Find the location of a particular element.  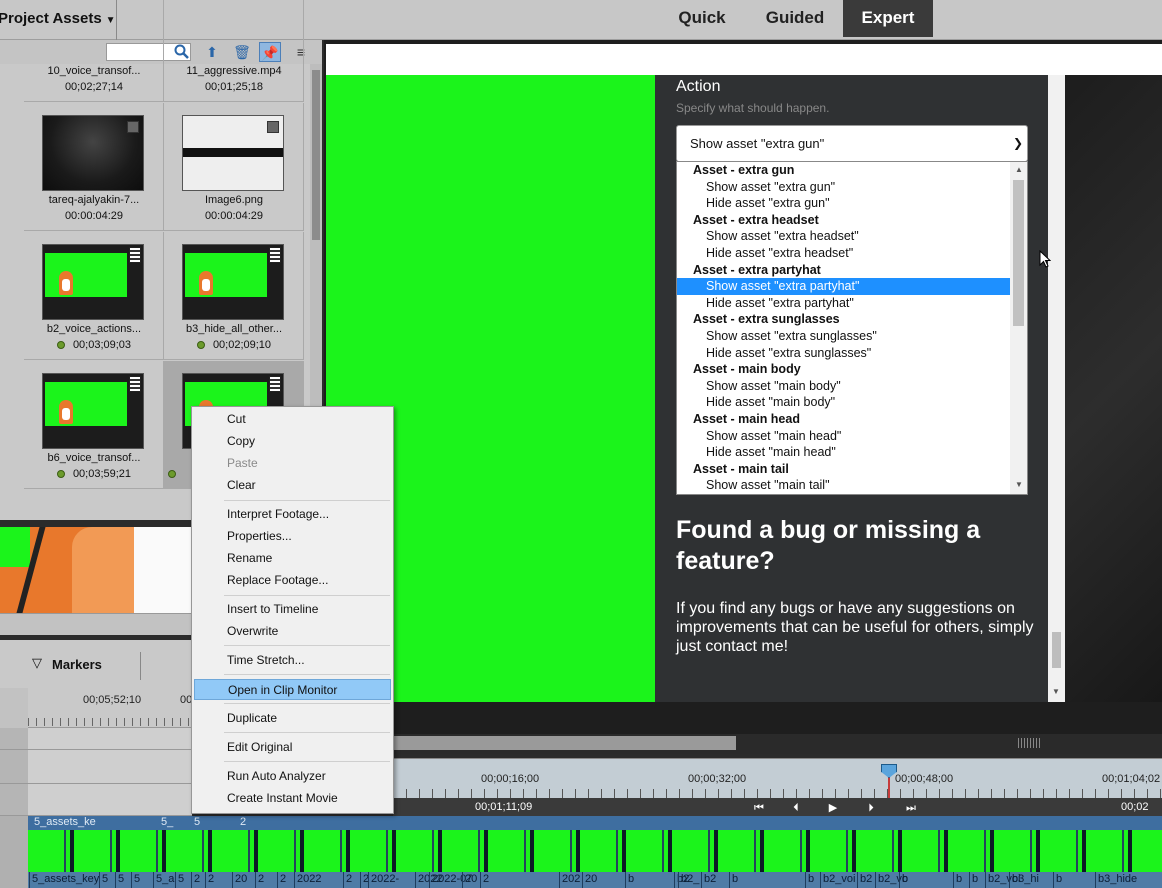

dropdown-option: Show asset "extra sunglasses" is located at coordinates (844, 336).